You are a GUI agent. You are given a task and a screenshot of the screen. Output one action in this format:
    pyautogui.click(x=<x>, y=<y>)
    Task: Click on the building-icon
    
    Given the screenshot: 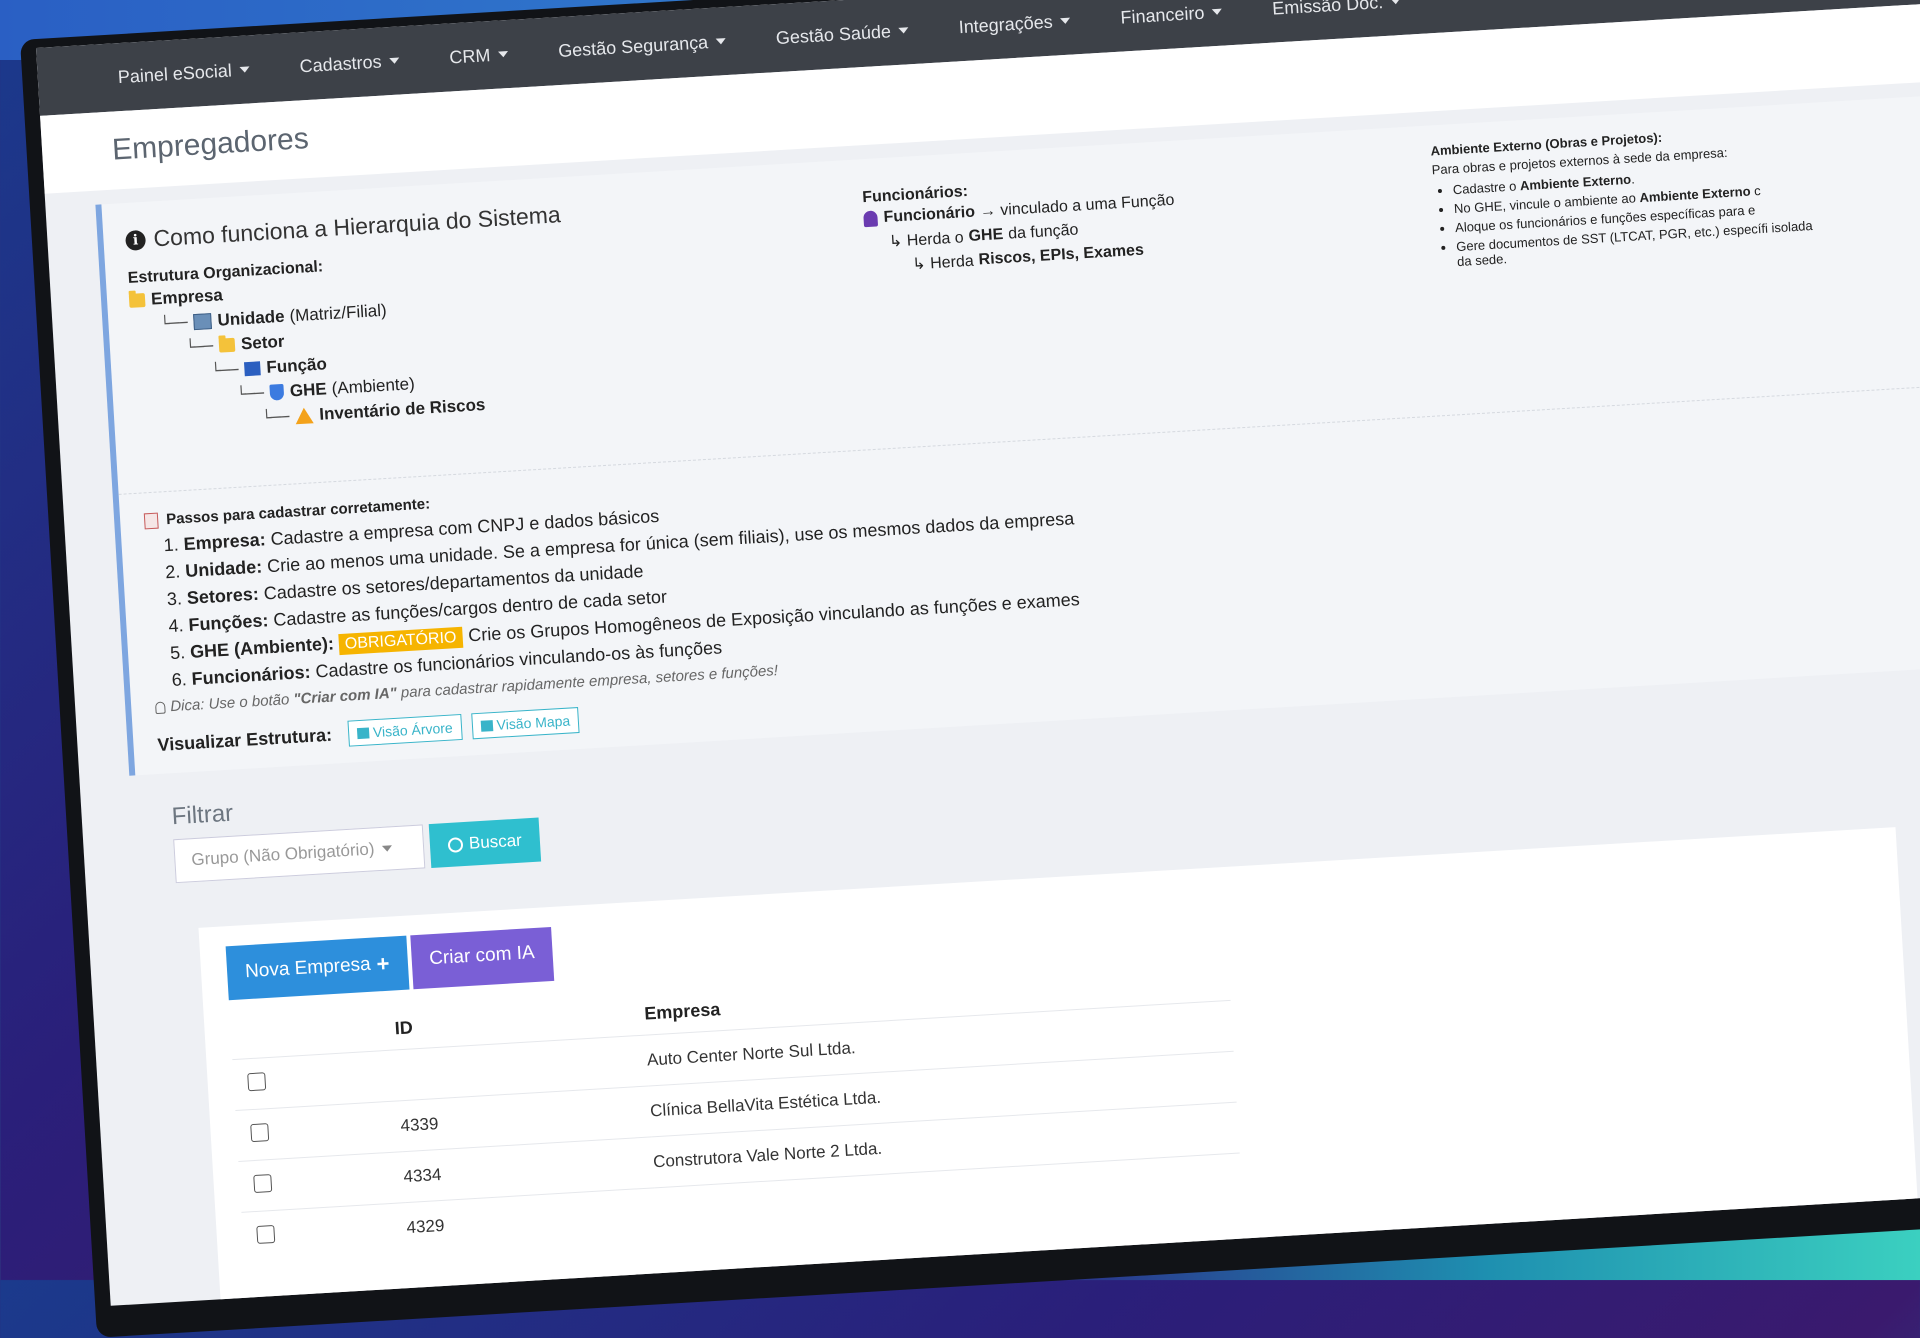 What is the action you would take?
    pyautogui.click(x=203, y=321)
    